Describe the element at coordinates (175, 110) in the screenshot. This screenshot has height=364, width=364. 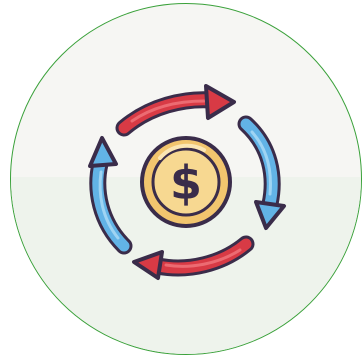
I see `top-red-arrow-icon` at that location.